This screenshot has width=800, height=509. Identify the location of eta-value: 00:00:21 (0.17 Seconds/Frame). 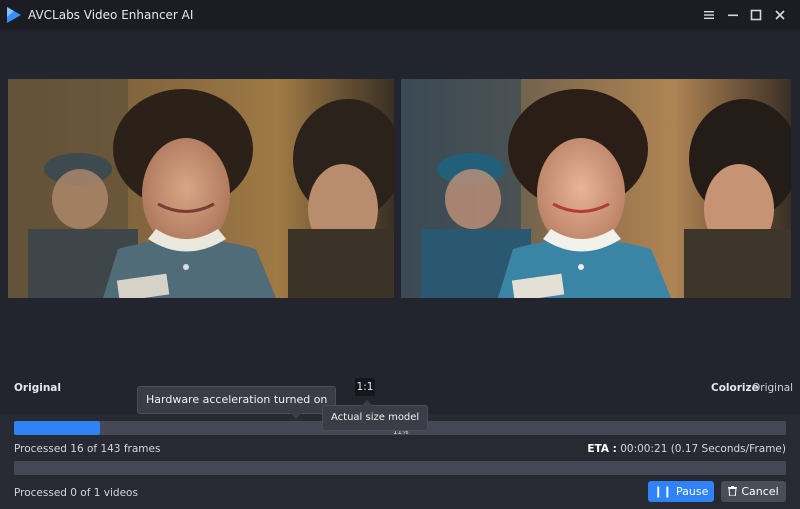
(703, 449).